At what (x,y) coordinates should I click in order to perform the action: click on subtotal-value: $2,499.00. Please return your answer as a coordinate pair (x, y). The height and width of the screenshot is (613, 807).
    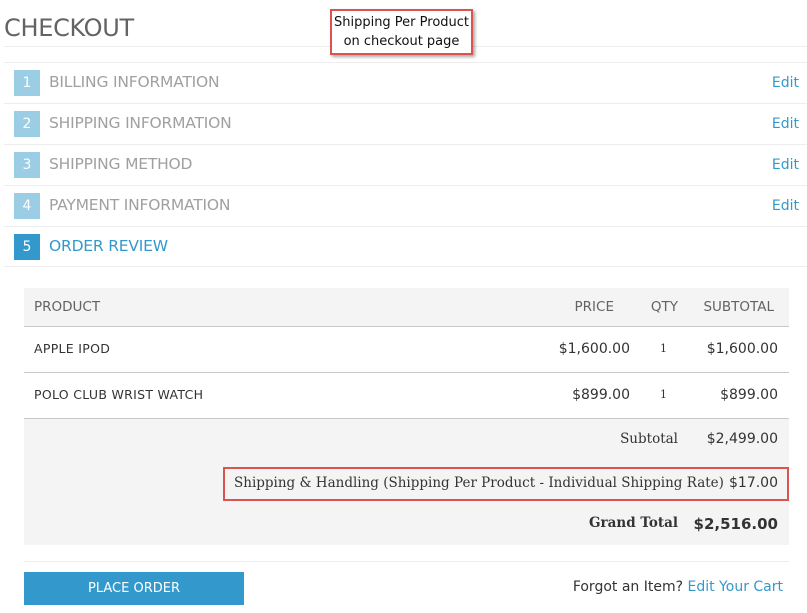
    Looking at the image, I should click on (742, 439).